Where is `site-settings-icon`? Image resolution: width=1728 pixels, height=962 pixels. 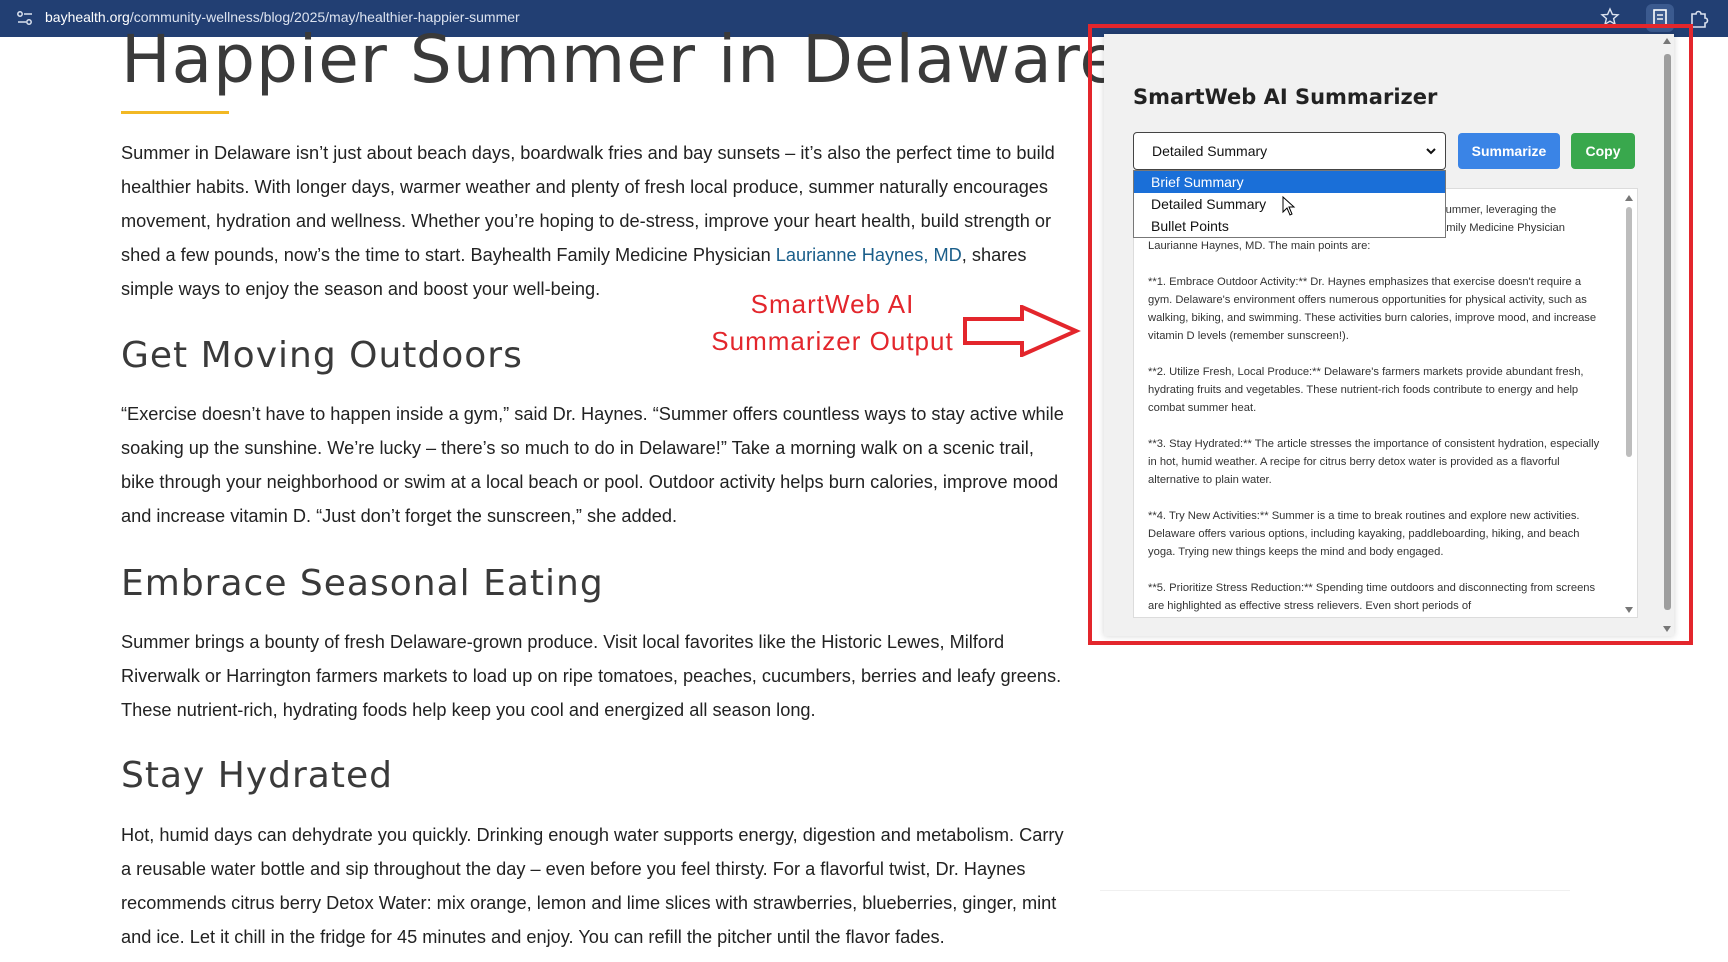 site-settings-icon is located at coordinates (25, 18).